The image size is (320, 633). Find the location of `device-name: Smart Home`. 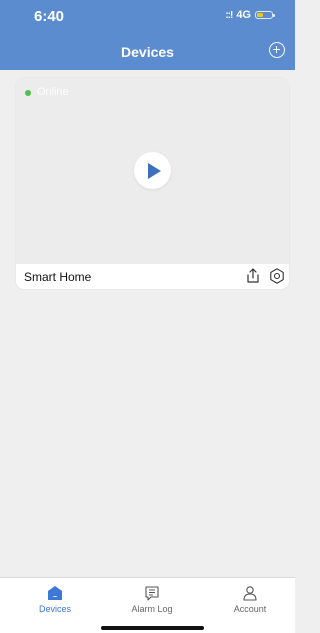

device-name: Smart Home is located at coordinates (58, 277).